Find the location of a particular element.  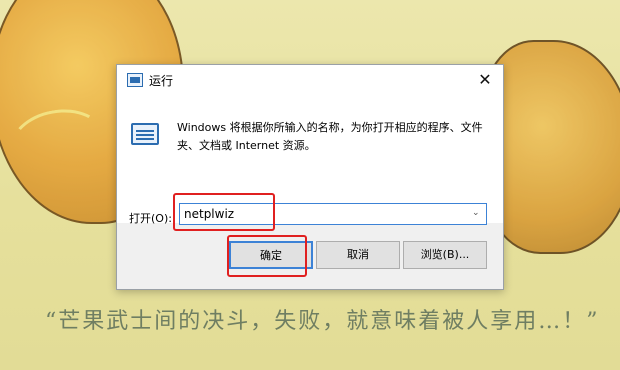

highlight-box-ok is located at coordinates (267, 256).